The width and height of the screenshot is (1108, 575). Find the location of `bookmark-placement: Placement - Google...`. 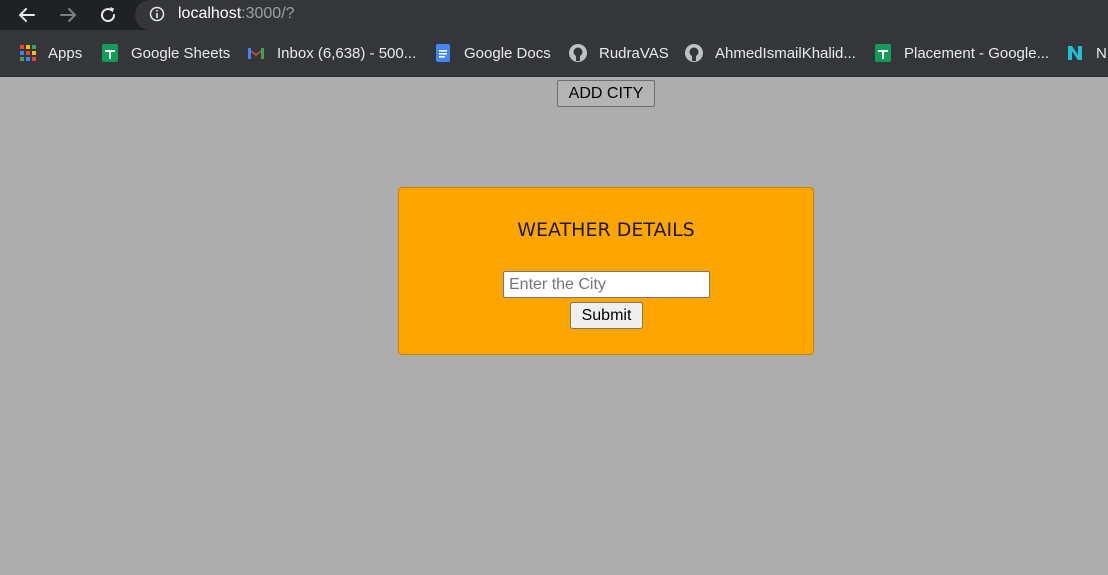

bookmark-placement: Placement - Google... is located at coordinates (961, 53).